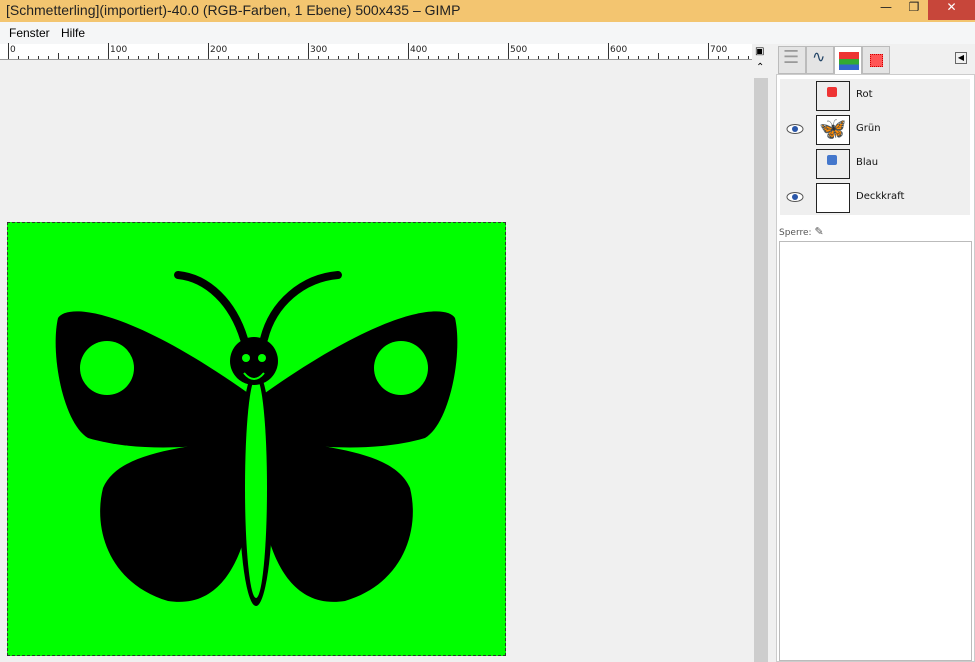 The height and width of the screenshot is (662, 975). What do you see at coordinates (29, 33) in the screenshot?
I see `menu-fenster: Fenster` at bounding box center [29, 33].